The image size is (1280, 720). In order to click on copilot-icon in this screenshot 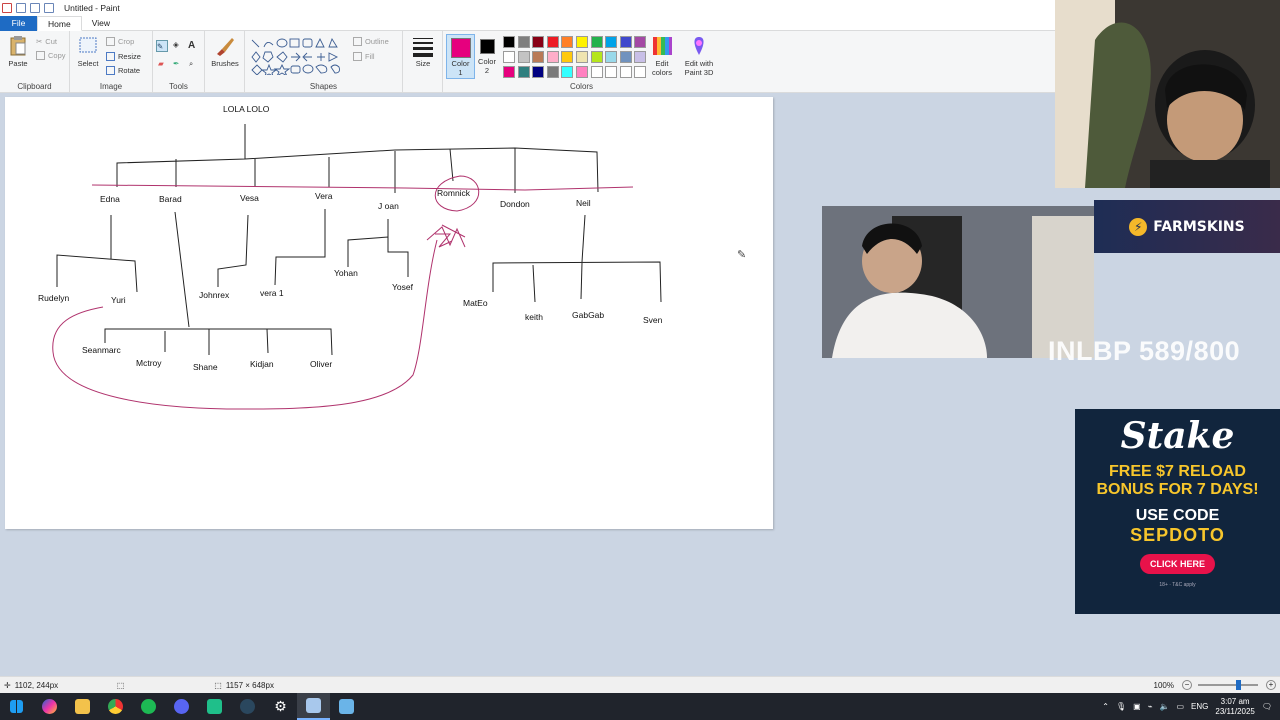, I will do `click(49, 706)`.